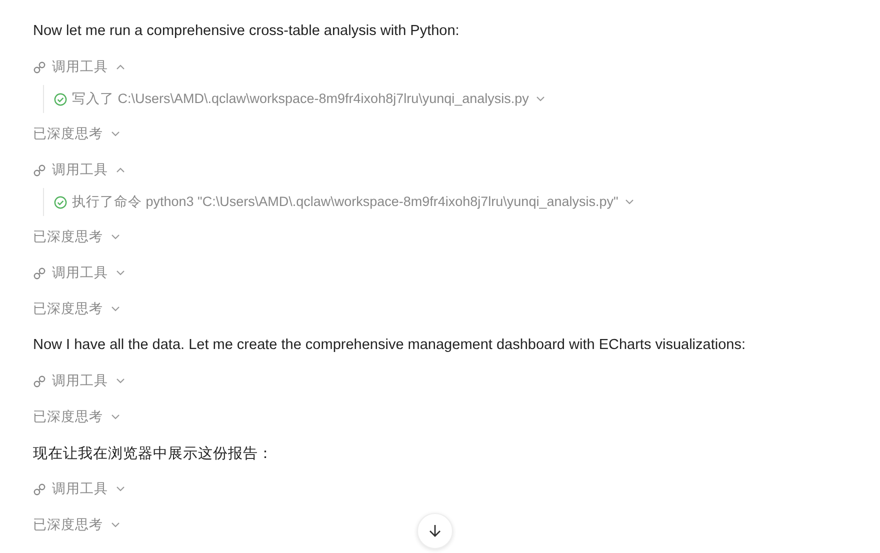 The width and height of the screenshot is (880, 553). What do you see at coordinates (345, 202) in the screenshot?
I see `tool-step-text: 执行了命令 python3 "C:\Users\AMD\.qclaw\workspace-8m9fr4ixoh8j7lru\yunqi_analysis.py"` at bounding box center [345, 202].